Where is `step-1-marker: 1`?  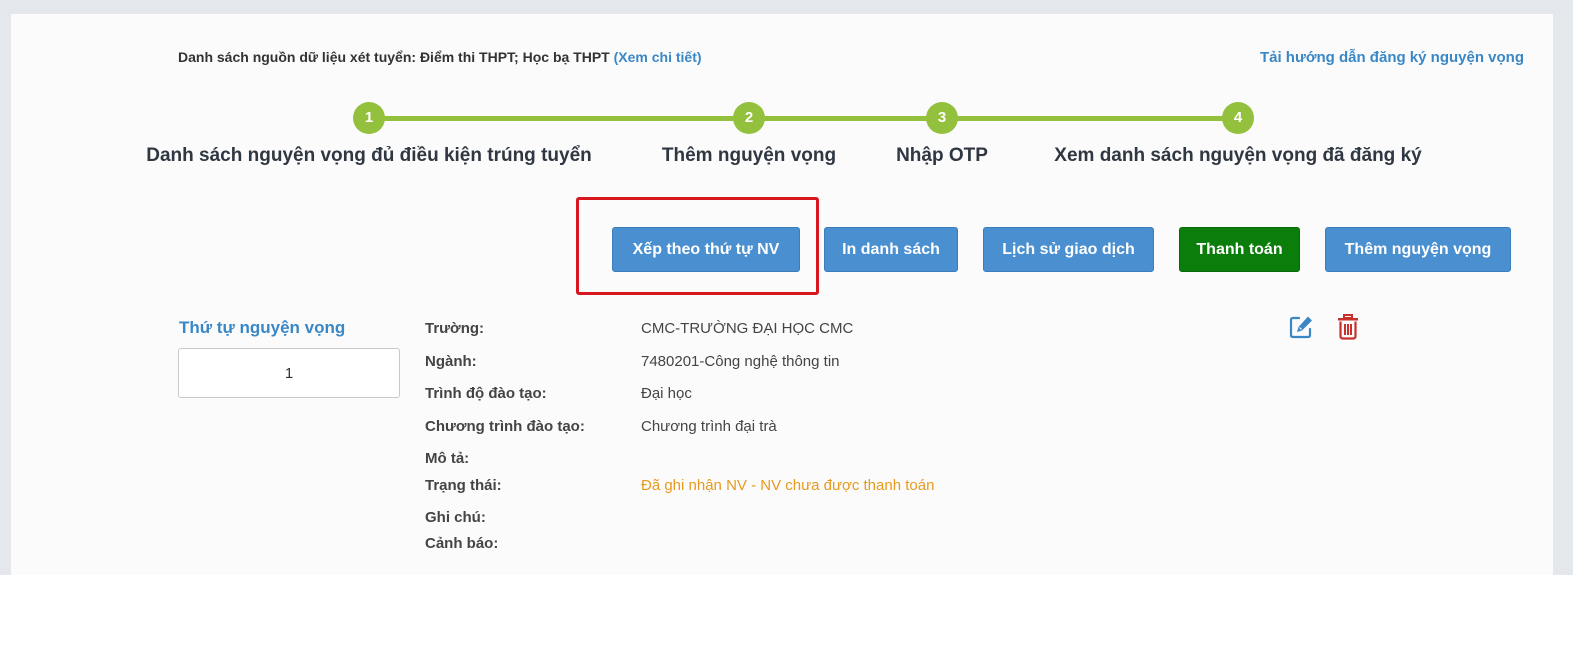 step-1-marker: 1 is located at coordinates (369, 118).